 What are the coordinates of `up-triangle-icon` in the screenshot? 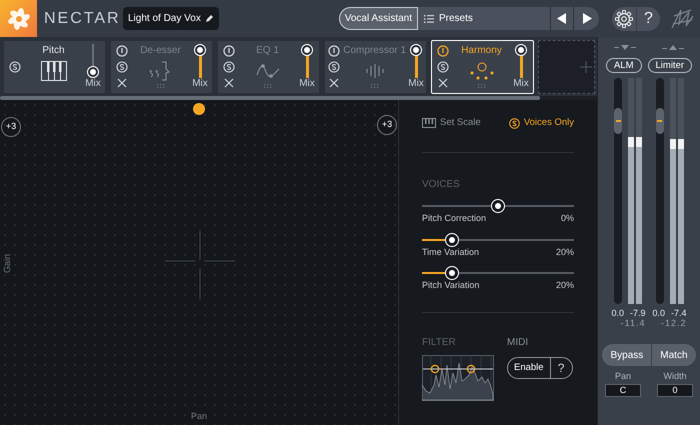 It's located at (673, 48).